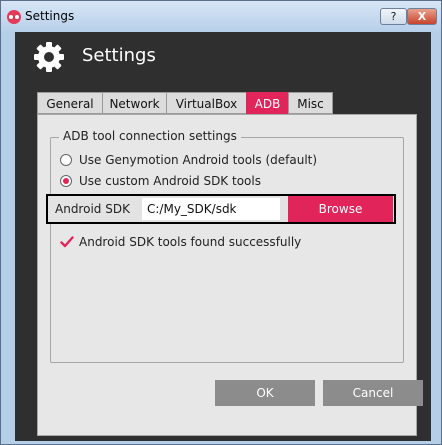 This screenshot has height=445, width=442. What do you see at coordinates (66, 181) in the screenshot?
I see `radio-button-selected` at bounding box center [66, 181].